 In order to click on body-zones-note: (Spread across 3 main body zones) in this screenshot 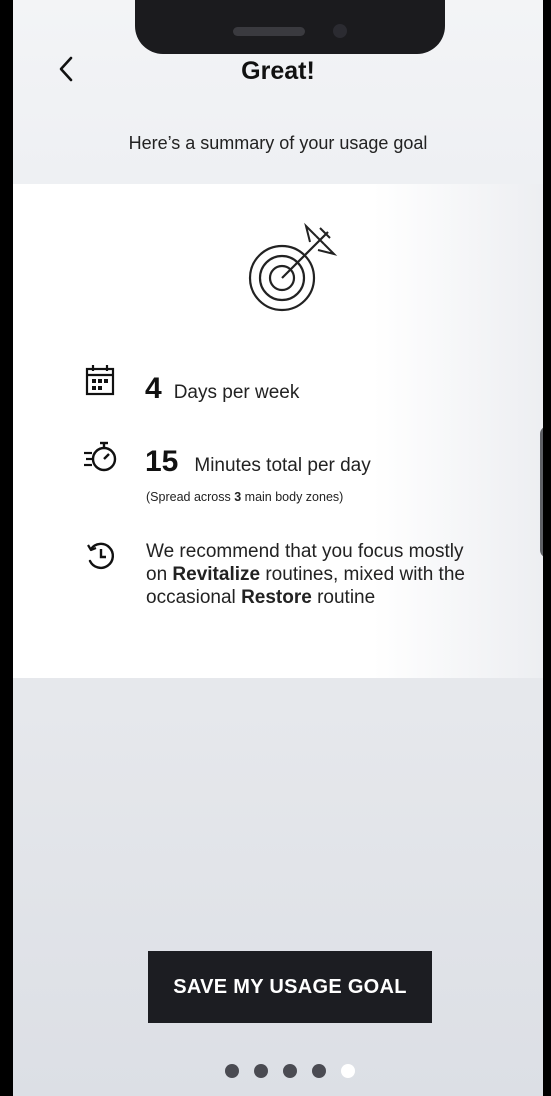, I will do `click(244, 497)`.